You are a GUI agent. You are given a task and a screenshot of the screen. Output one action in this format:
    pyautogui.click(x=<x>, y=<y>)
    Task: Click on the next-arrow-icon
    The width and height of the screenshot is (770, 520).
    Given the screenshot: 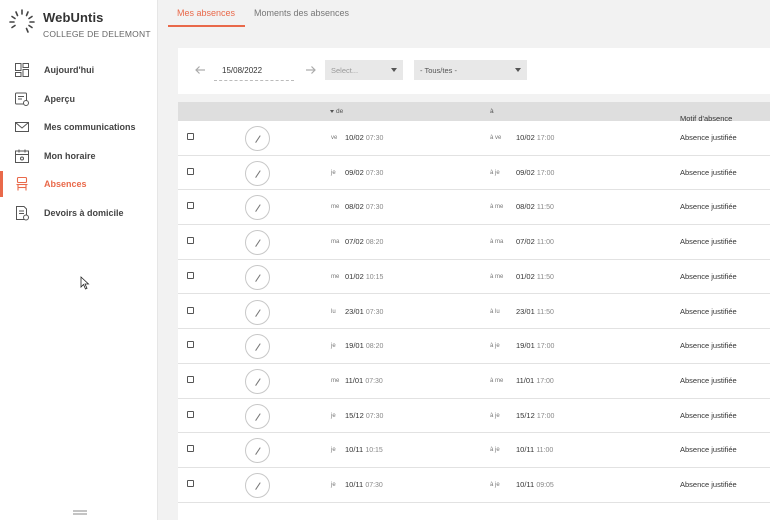 What is the action you would take?
    pyautogui.click(x=311, y=70)
    